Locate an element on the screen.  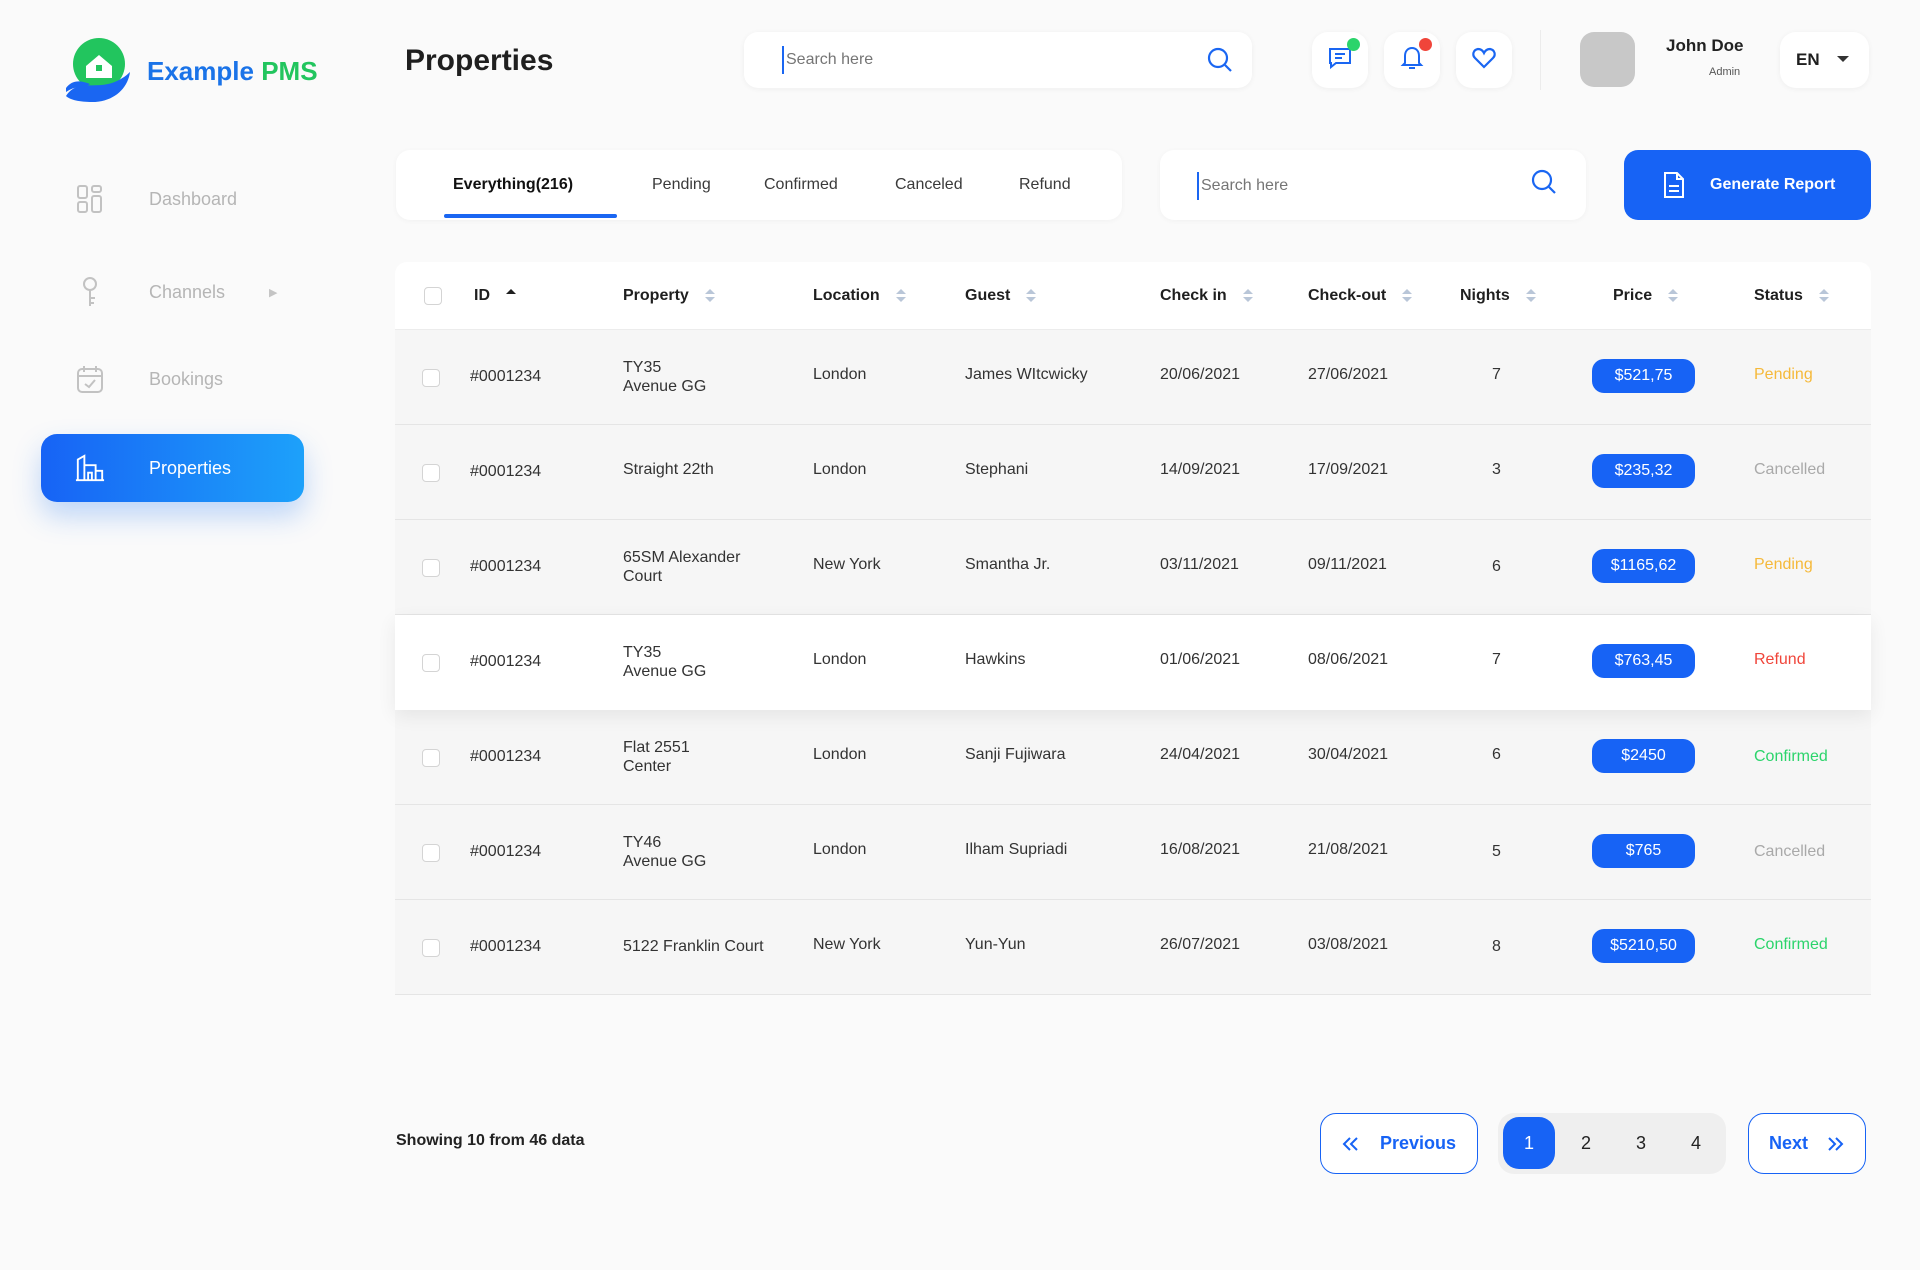
page-title: Properties is located at coordinates (479, 60).